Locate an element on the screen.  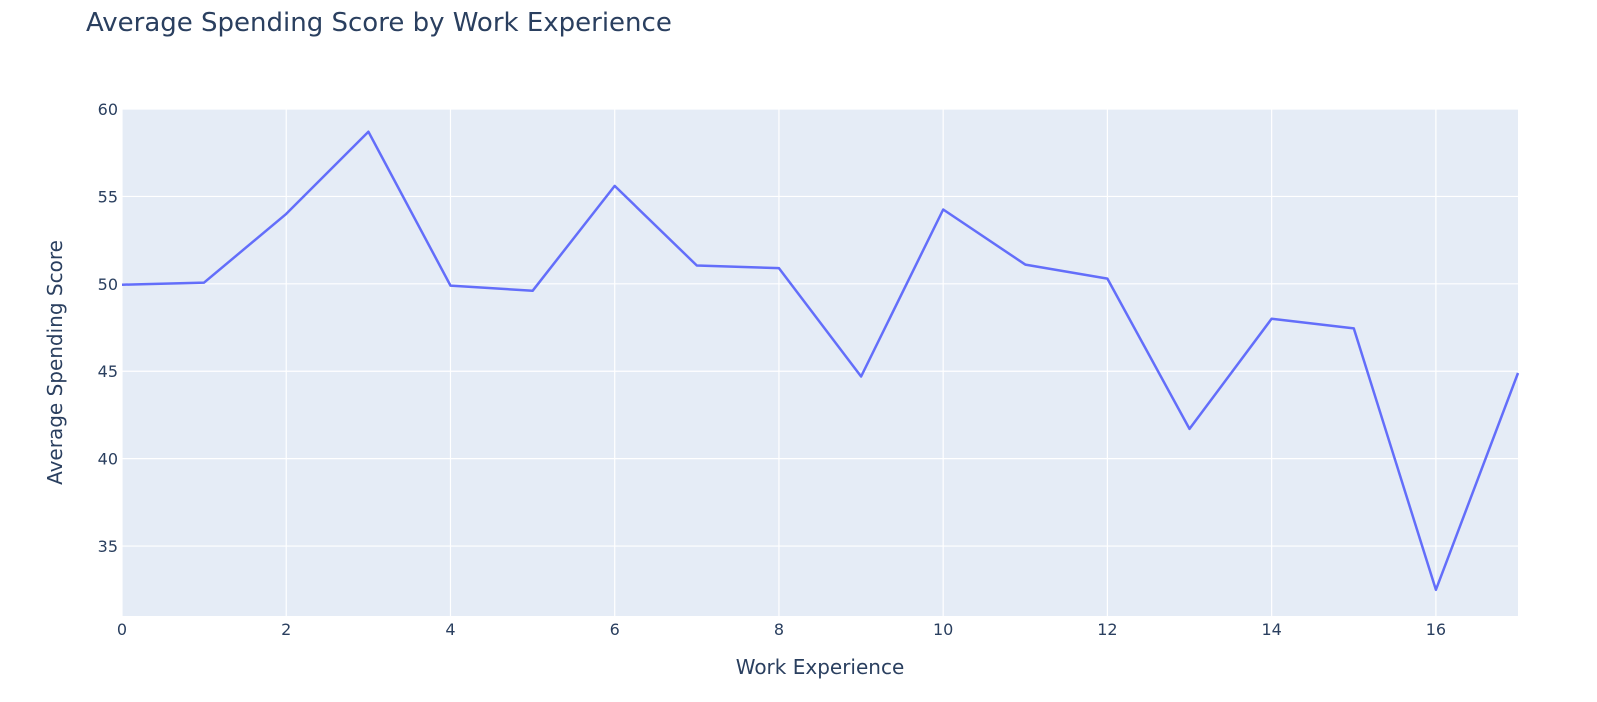
x-tick-label: 14 is located at coordinates (1271, 629).